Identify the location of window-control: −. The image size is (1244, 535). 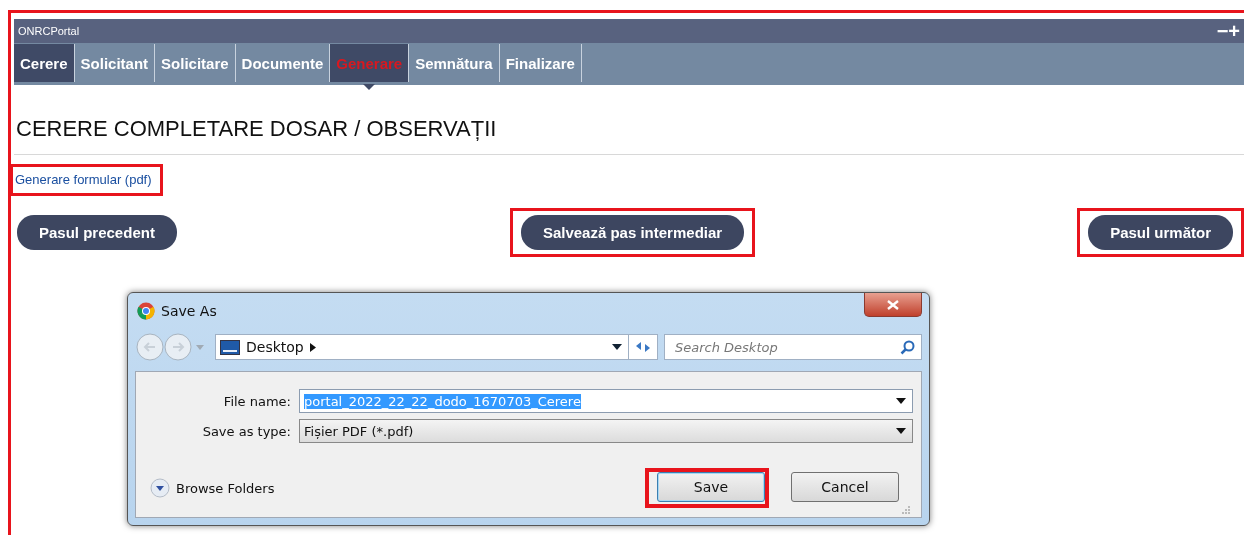
(1222, 31).